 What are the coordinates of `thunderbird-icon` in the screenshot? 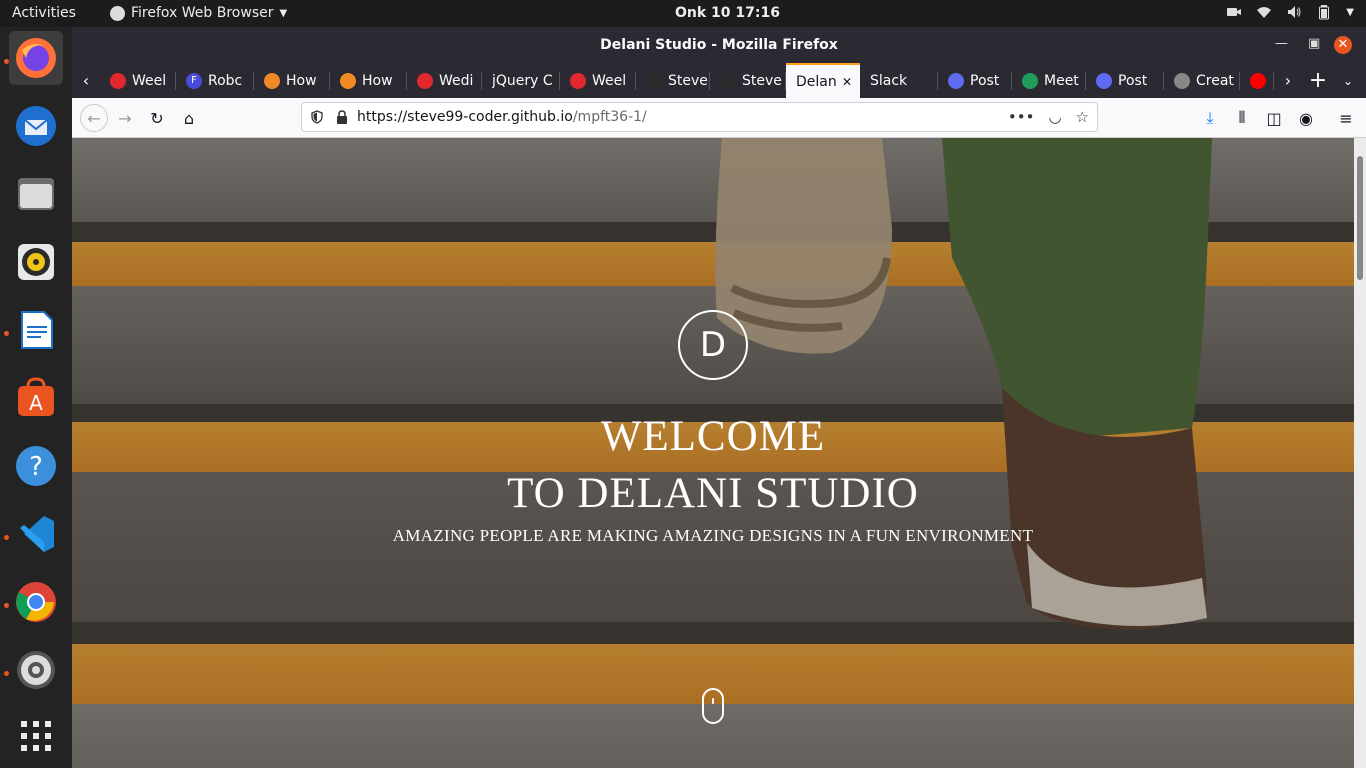 It's located at (36, 126).